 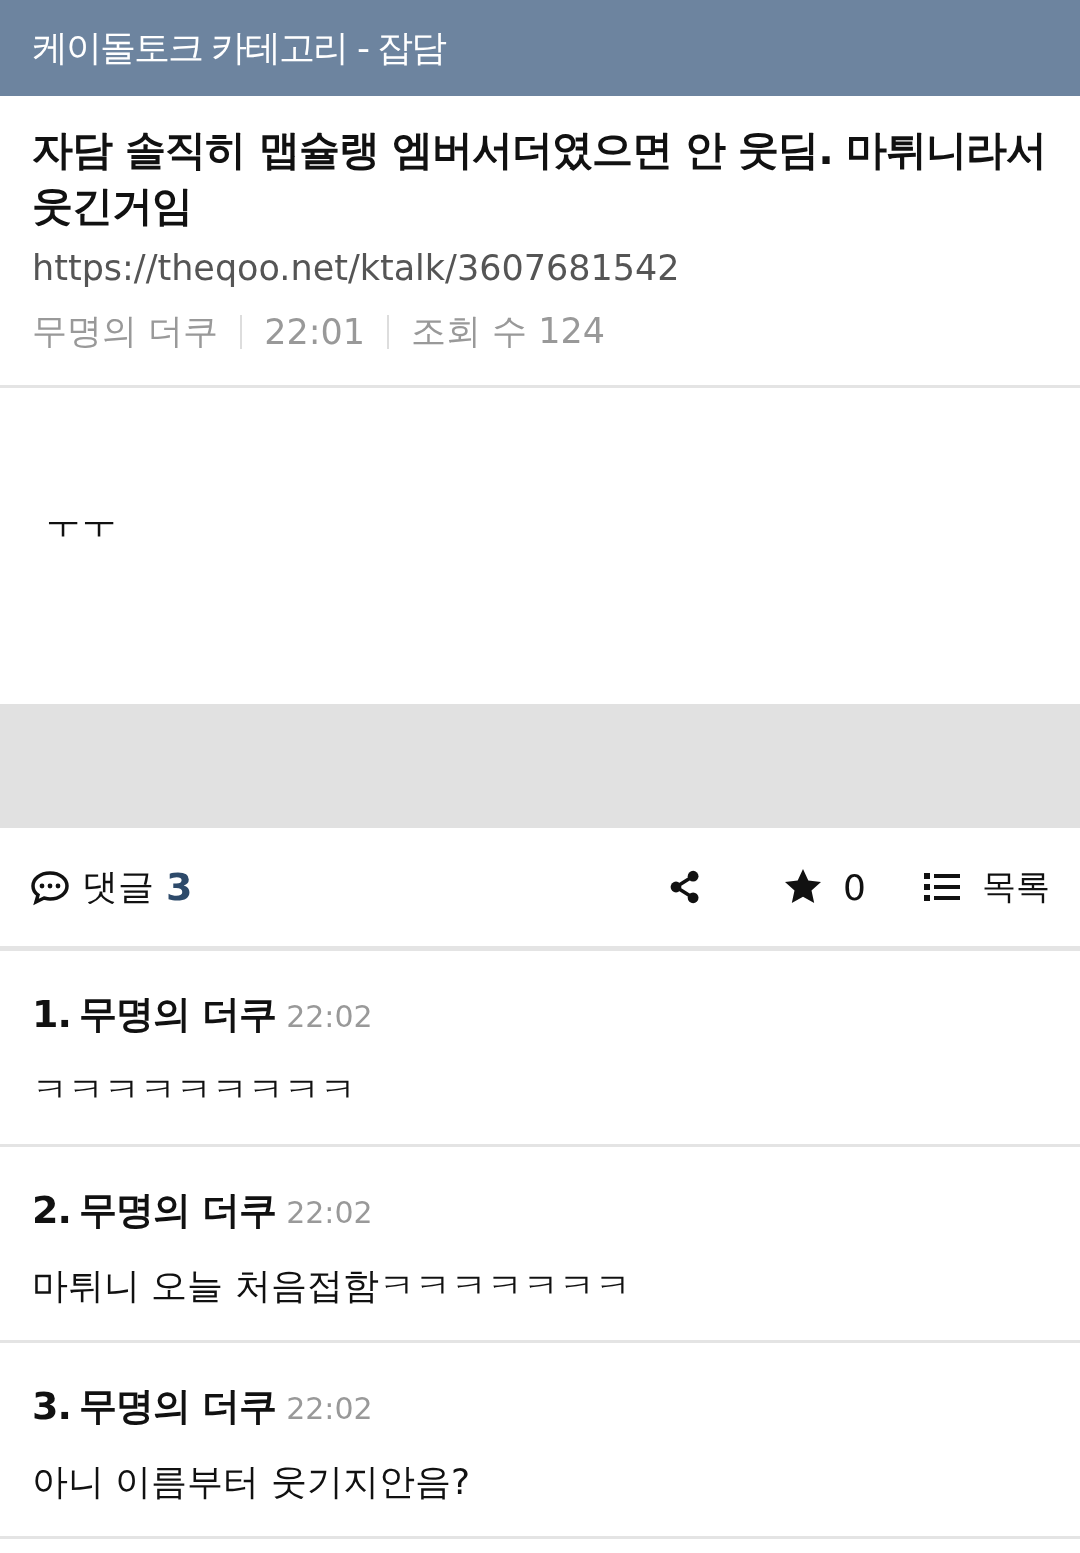 I want to click on comment-number: 3., so click(x=51, y=1406).